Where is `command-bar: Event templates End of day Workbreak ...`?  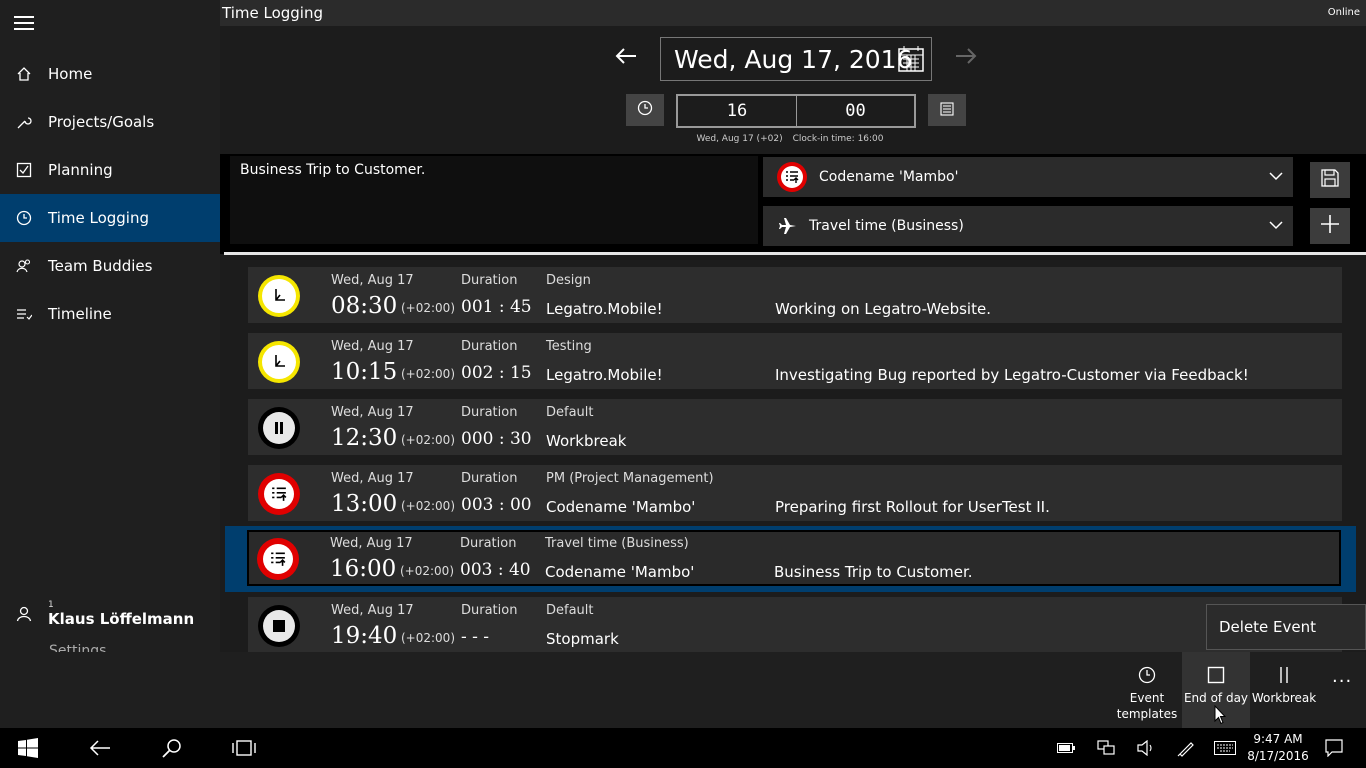
command-bar: Event templates End of day Workbreak ... is located at coordinates (683, 690).